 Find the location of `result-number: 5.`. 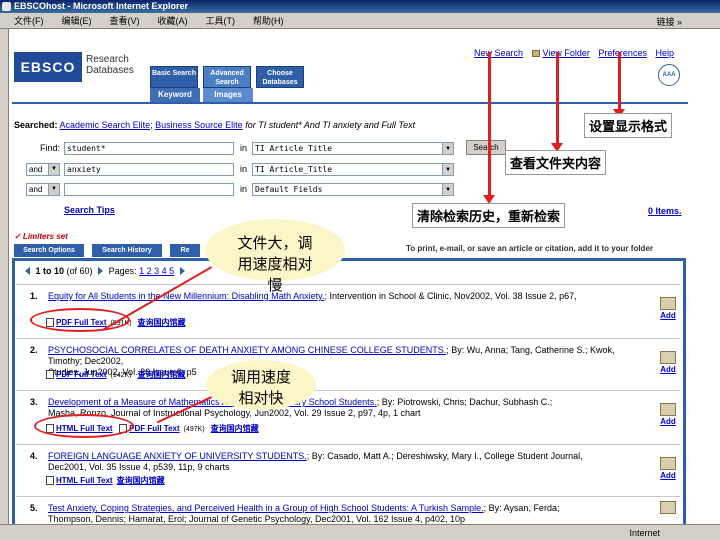

result-number: 5. is located at coordinates (34, 508).